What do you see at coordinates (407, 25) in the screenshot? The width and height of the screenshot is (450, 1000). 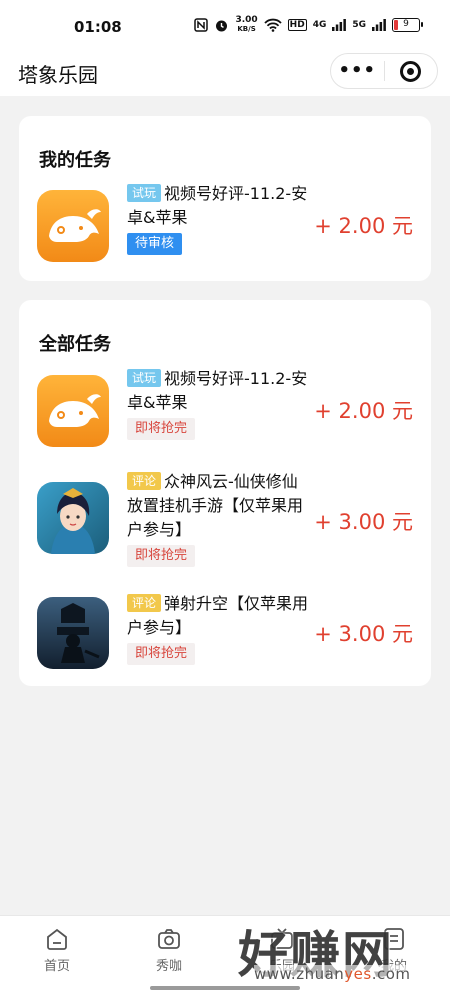 I see `battery-icon: 9` at bounding box center [407, 25].